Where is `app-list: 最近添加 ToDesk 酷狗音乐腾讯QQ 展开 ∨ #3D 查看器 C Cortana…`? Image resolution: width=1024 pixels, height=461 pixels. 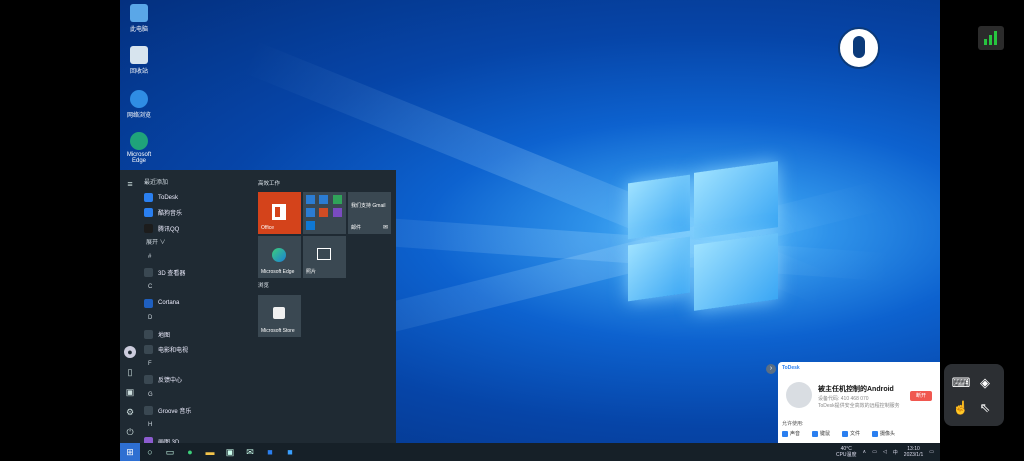 app-list: 最近添加 ToDesk 酷狗音乐腾讯QQ 展开 ∨ #3D 查看器 C Cortana… is located at coordinates (199, 312).